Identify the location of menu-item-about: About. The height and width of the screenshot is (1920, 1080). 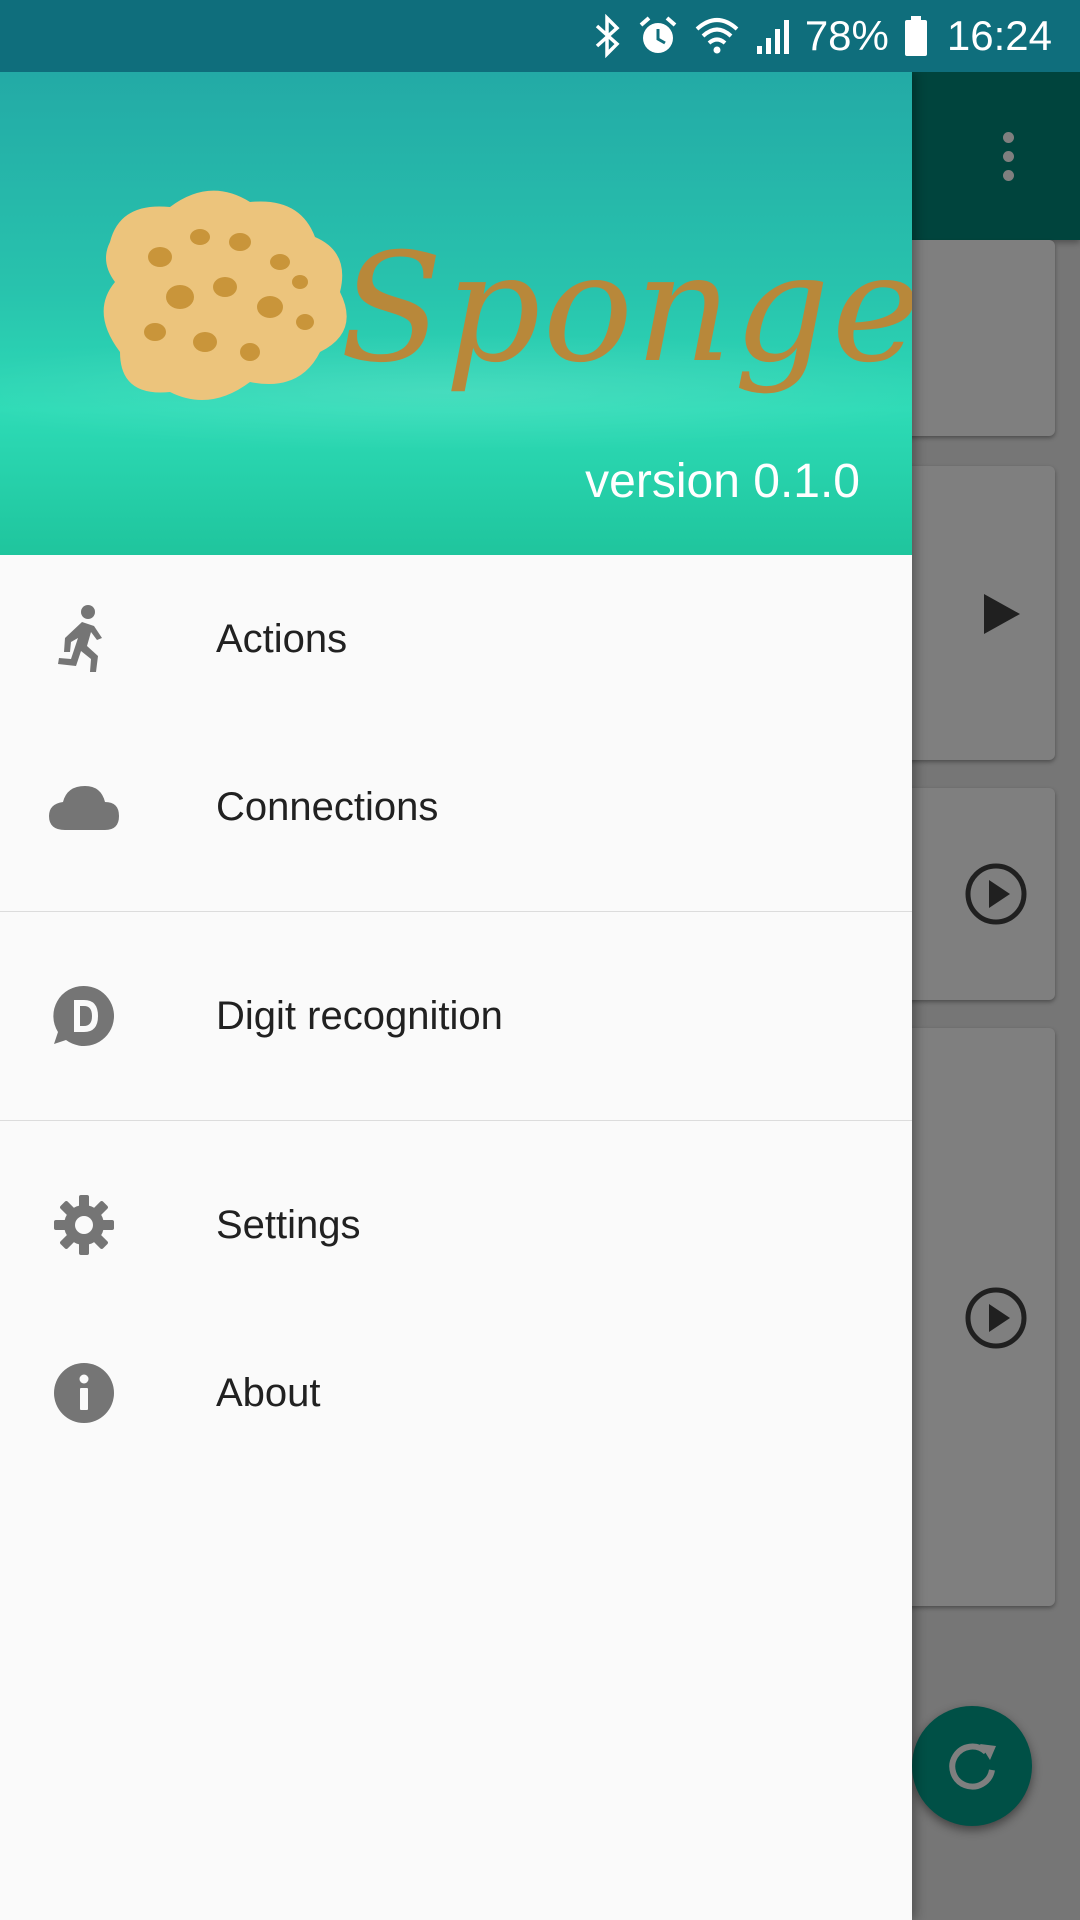
(456, 1393).